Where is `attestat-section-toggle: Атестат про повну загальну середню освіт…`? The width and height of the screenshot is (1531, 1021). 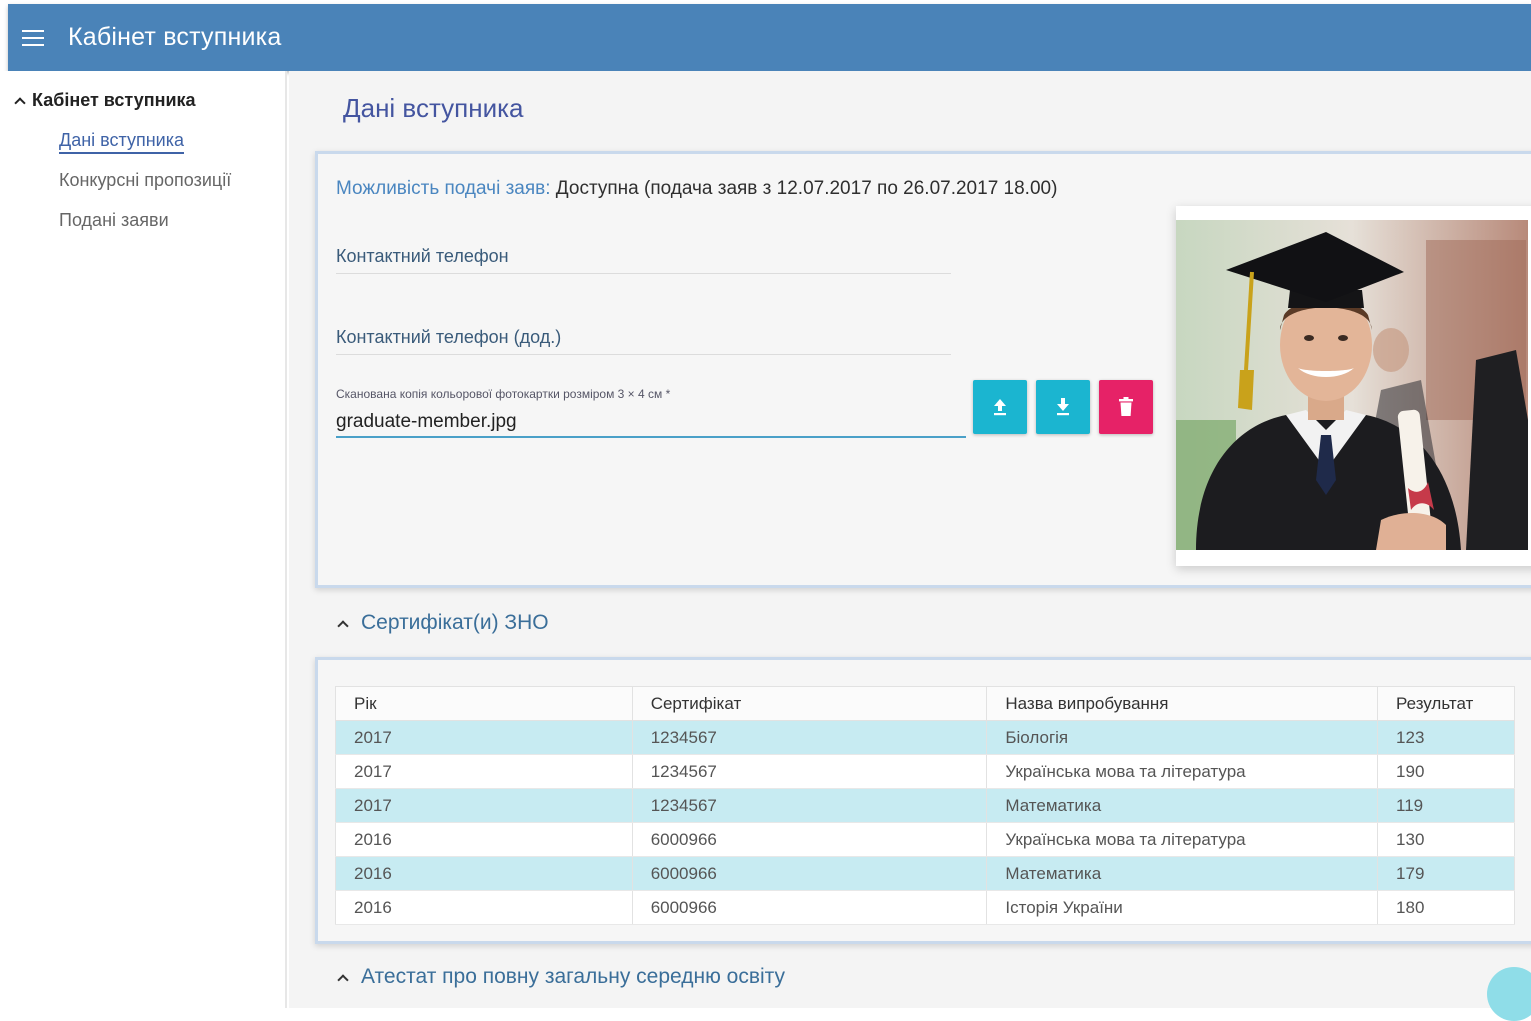
attestat-section-toggle: Атестат про повну загальну середню освіт… is located at coordinates (561, 977).